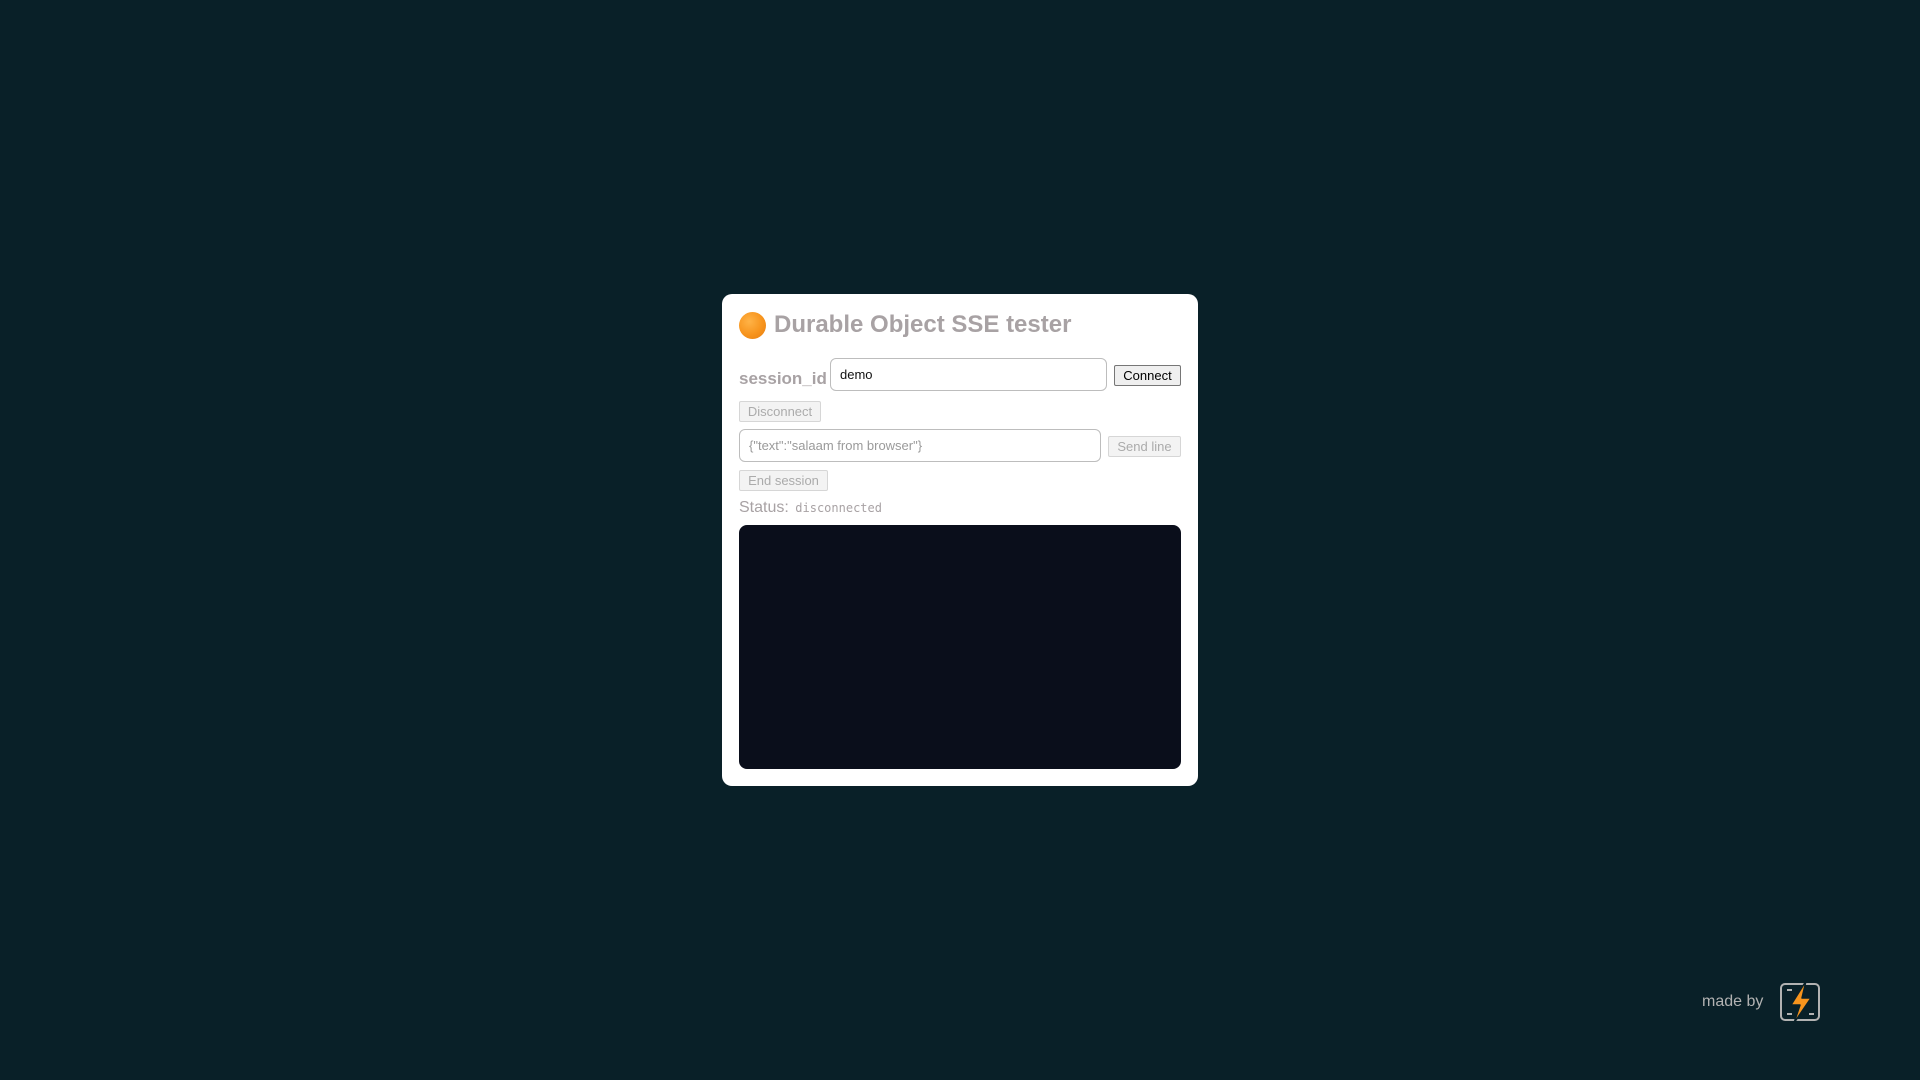  I want to click on status-label: Status:, so click(764, 507).